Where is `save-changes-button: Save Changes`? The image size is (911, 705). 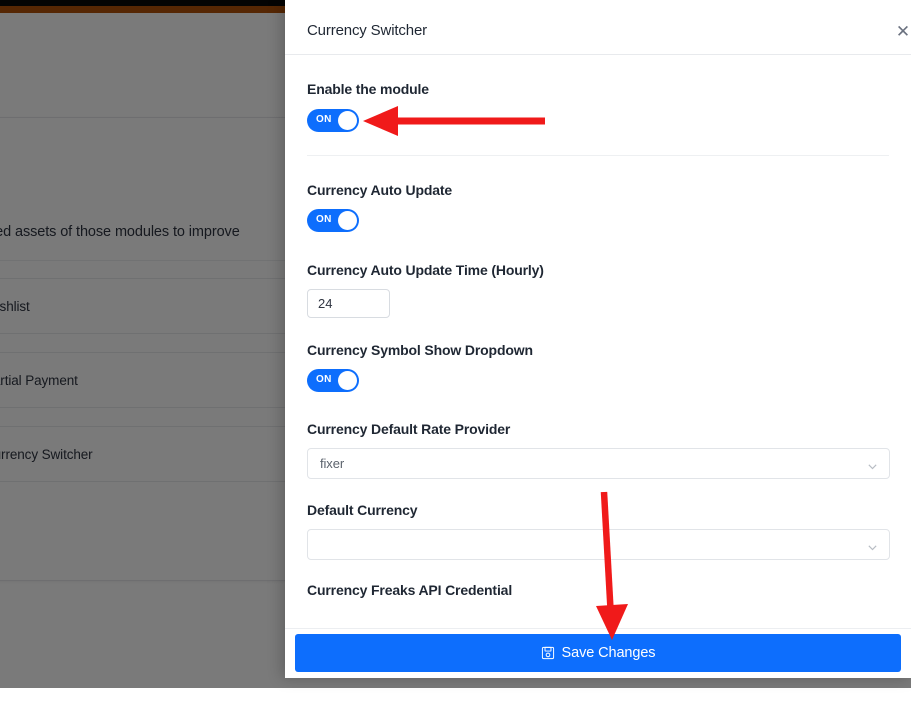 save-changes-button: Save Changes is located at coordinates (598, 653).